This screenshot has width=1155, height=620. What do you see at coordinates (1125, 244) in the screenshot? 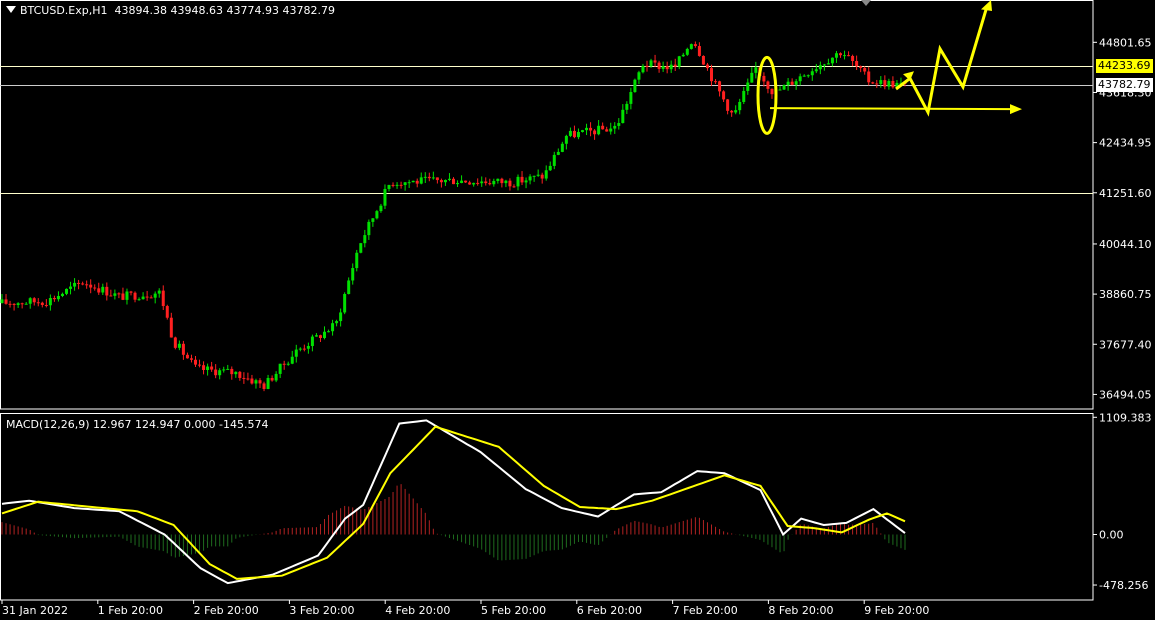
I see `price-tick-label: 40044.10` at bounding box center [1125, 244].